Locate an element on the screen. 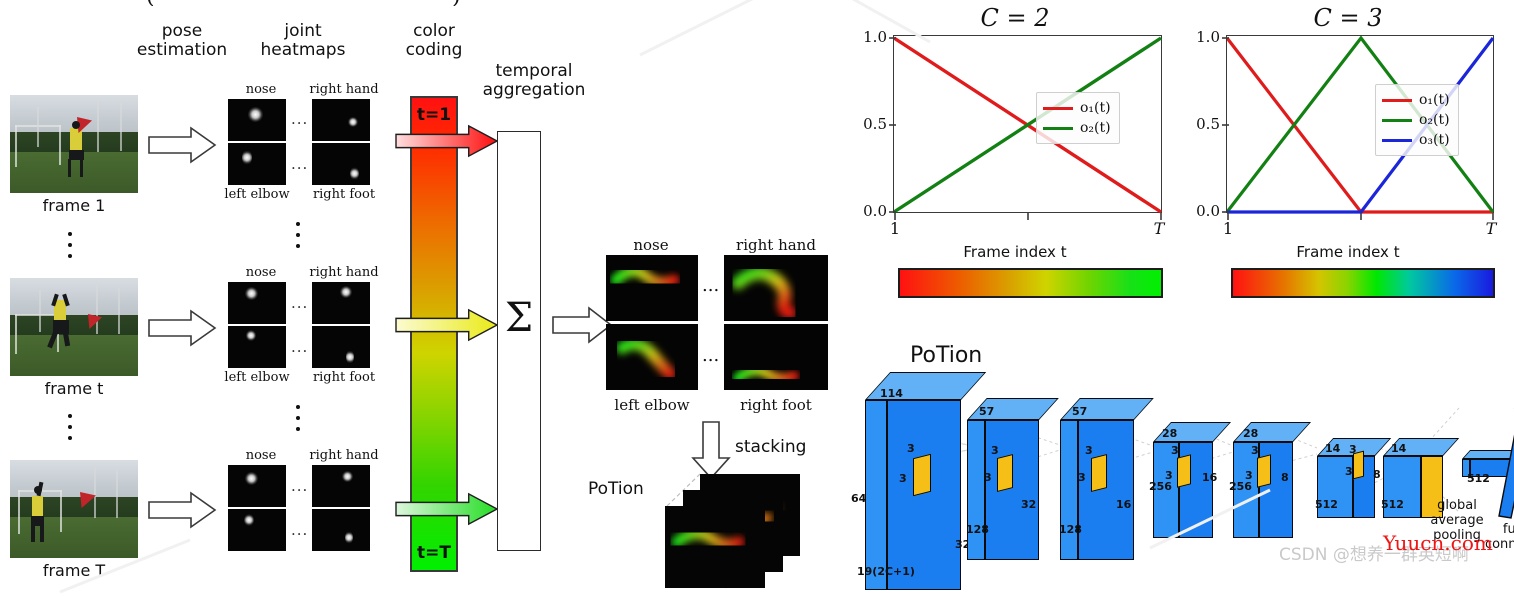  chart-c2-xtick-1: 1 is located at coordinates (895, 228).